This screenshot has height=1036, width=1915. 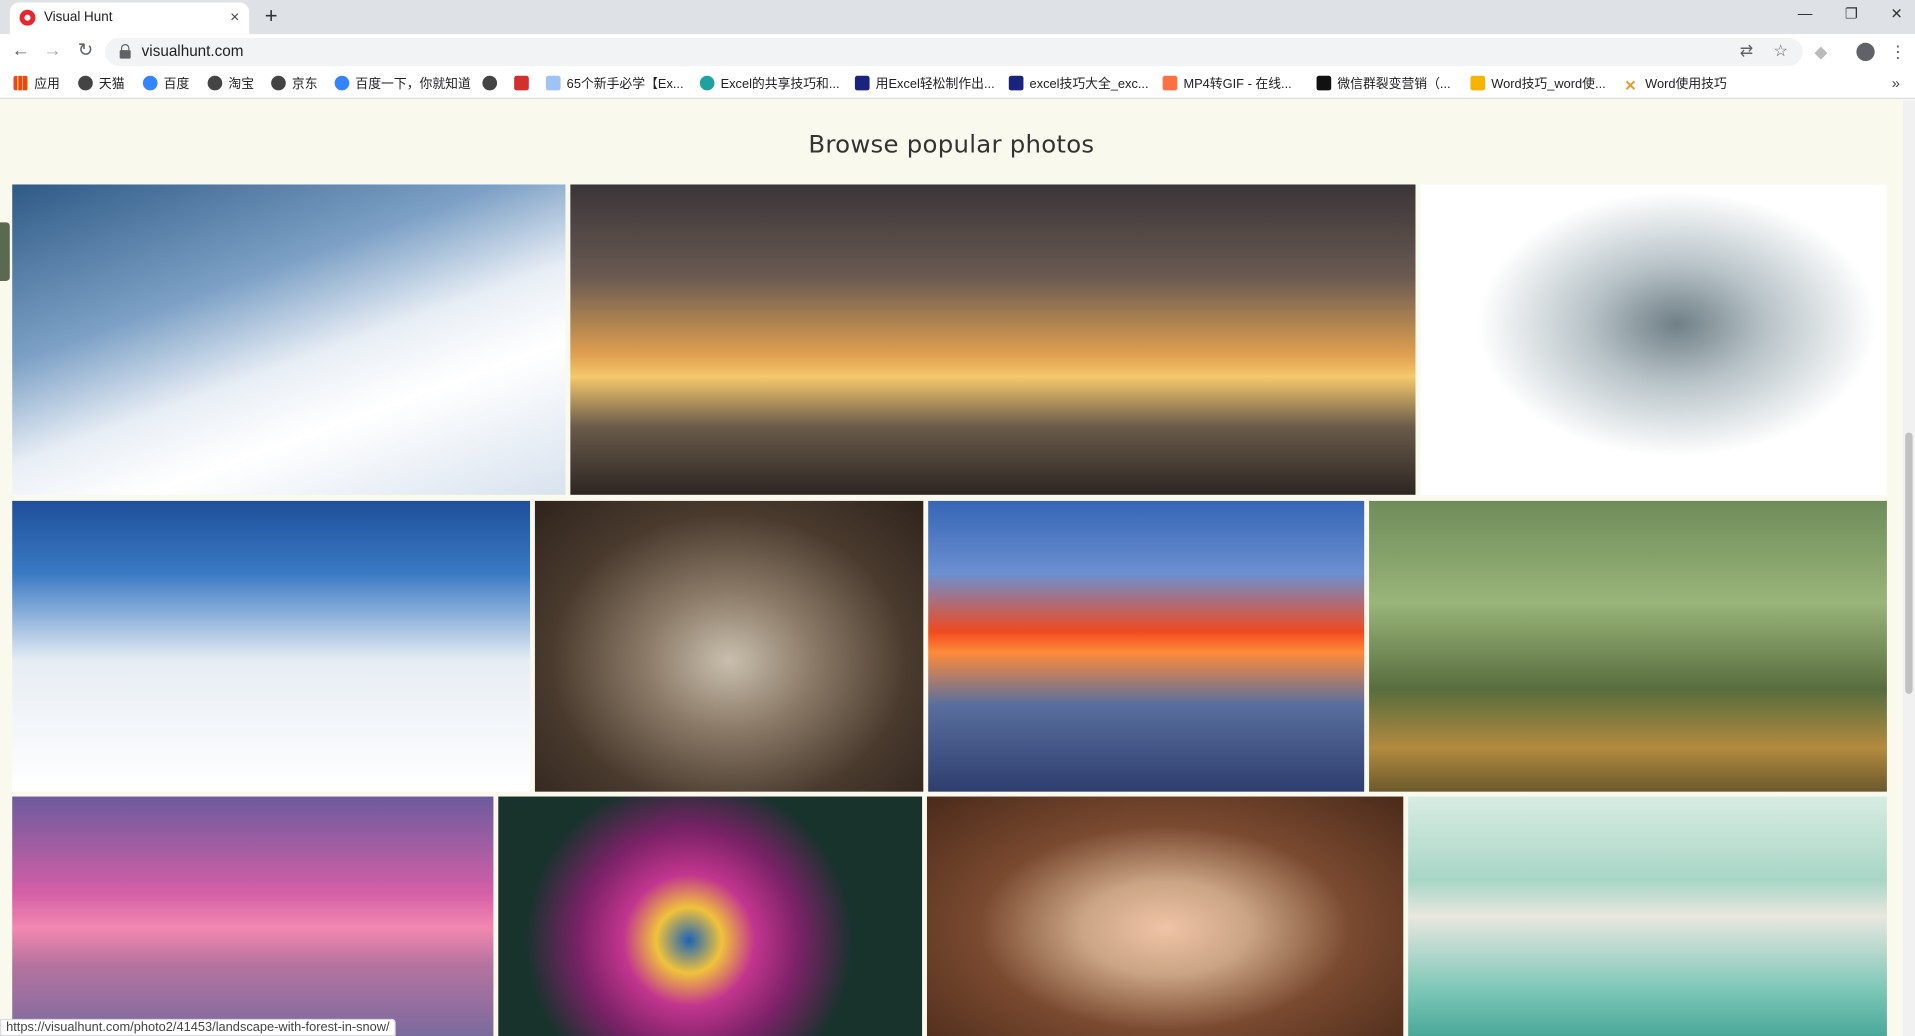 I want to click on bookmark-word-usage: ✕ Word使用技巧, so click(x=1675, y=85).